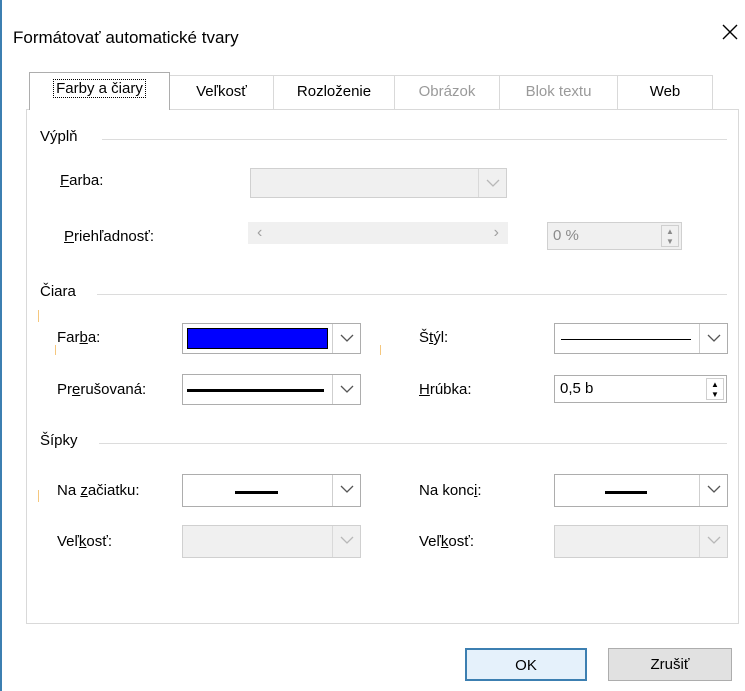  I want to click on window-title: Formátovať automatické tvary, so click(126, 37).